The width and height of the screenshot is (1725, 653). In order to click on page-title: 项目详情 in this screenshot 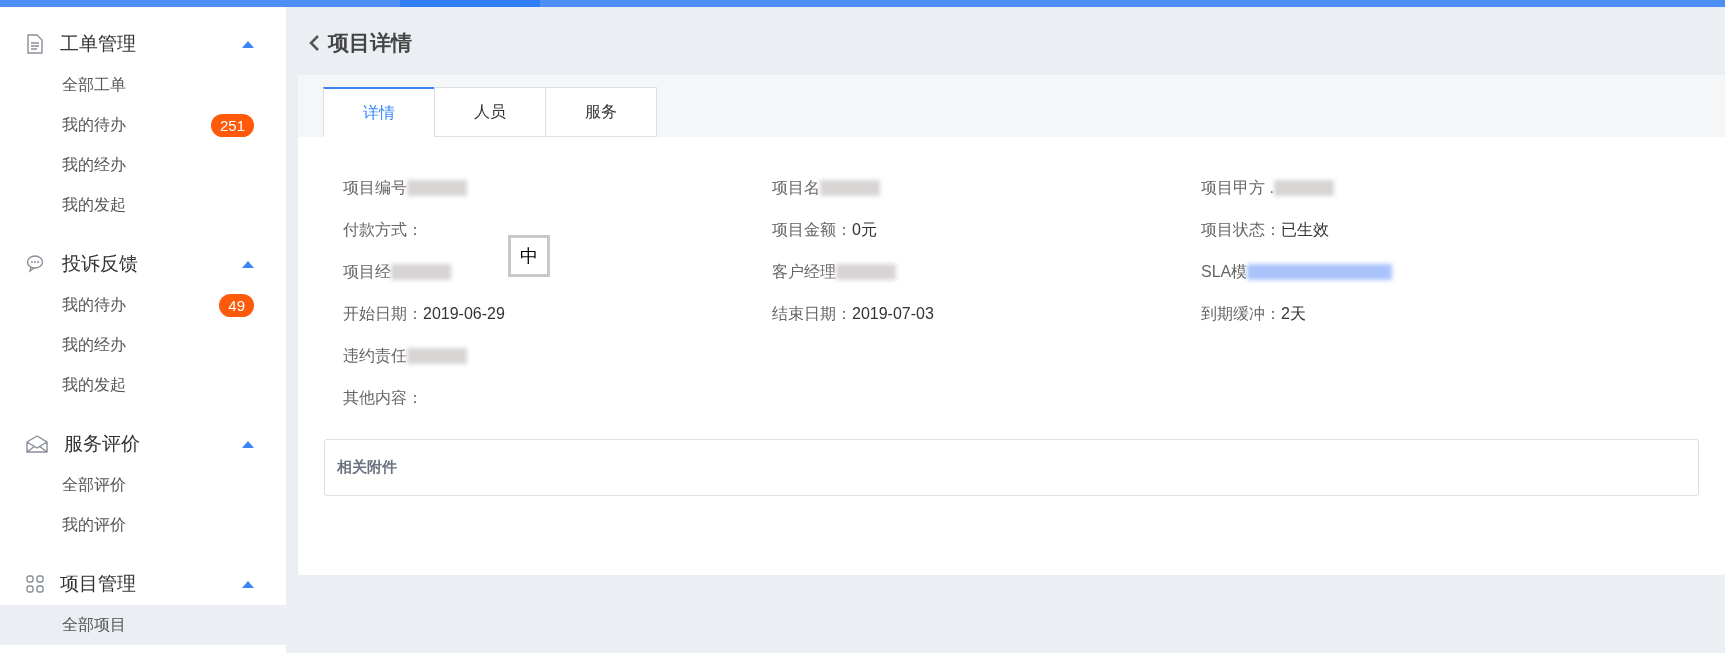, I will do `click(370, 43)`.